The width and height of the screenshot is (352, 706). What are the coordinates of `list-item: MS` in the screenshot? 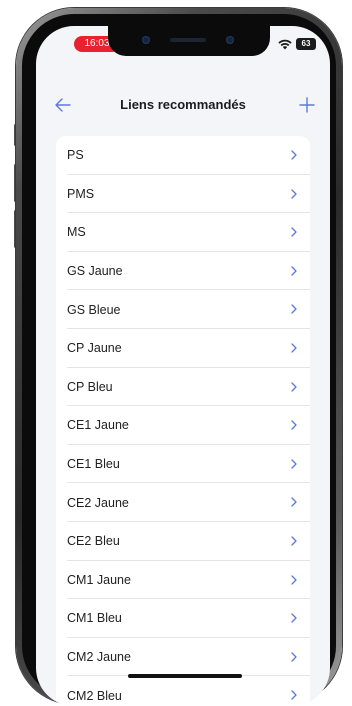 It's located at (183, 232).